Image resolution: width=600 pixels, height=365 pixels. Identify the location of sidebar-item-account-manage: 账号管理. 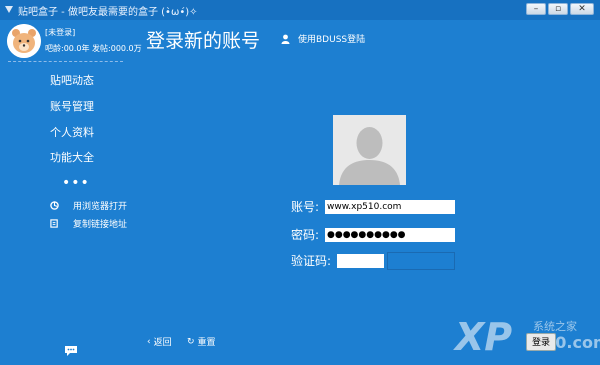
(72, 106).